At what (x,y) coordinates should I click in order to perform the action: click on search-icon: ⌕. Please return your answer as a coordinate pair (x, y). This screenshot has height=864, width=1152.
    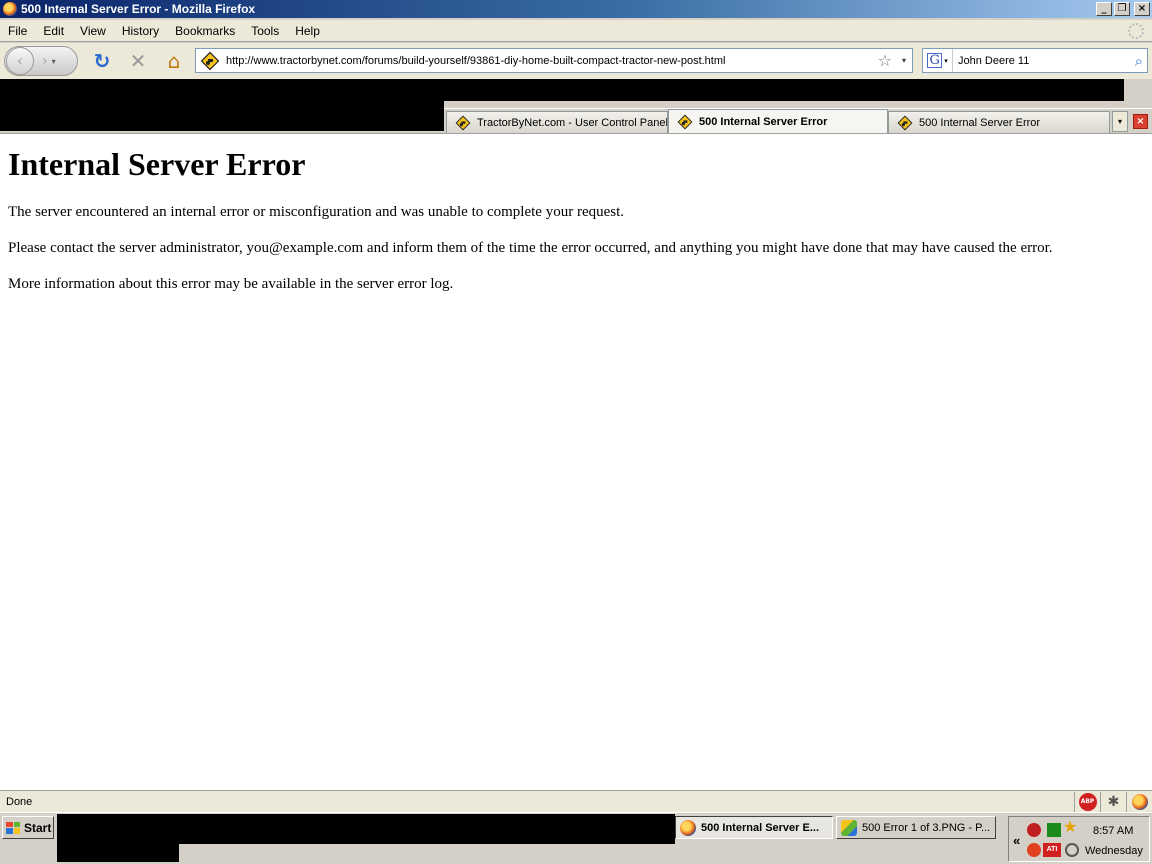
    Looking at the image, I should click on (1139, 61).